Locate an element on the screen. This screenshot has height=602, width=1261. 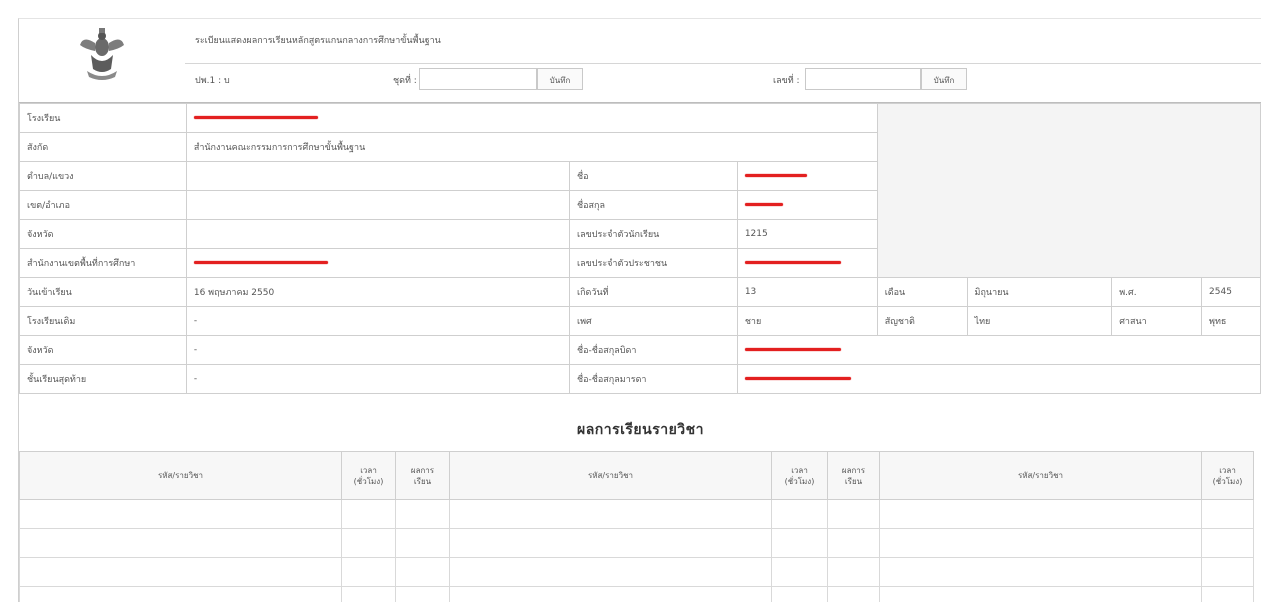
series-label: ชุดที่ : is located at coordinates (405, 81).